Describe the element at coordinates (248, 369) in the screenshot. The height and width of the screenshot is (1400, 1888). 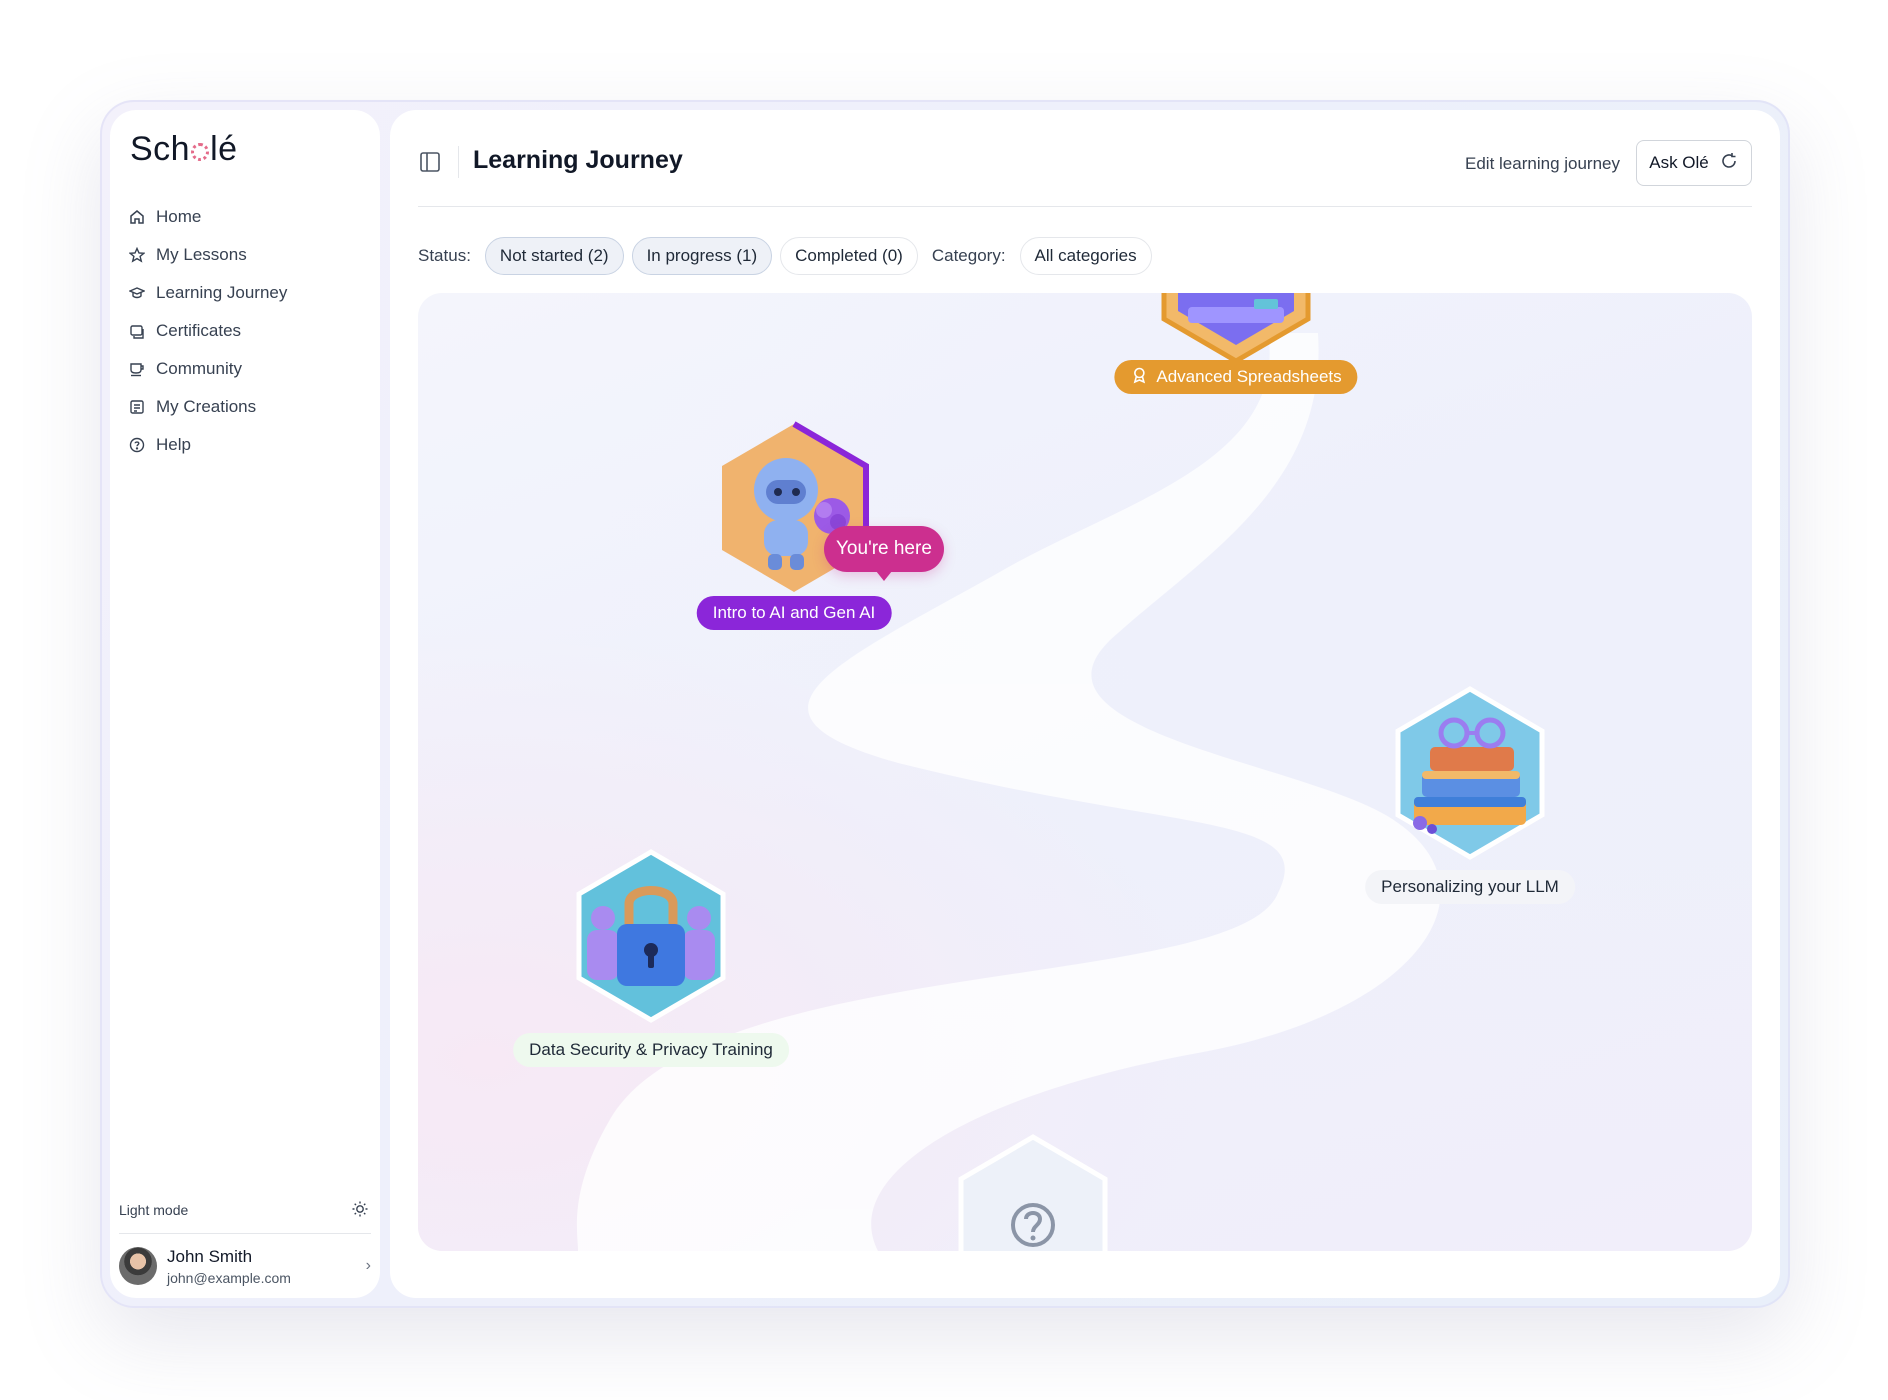
I see `sidebar-item-community: Community` at that location.